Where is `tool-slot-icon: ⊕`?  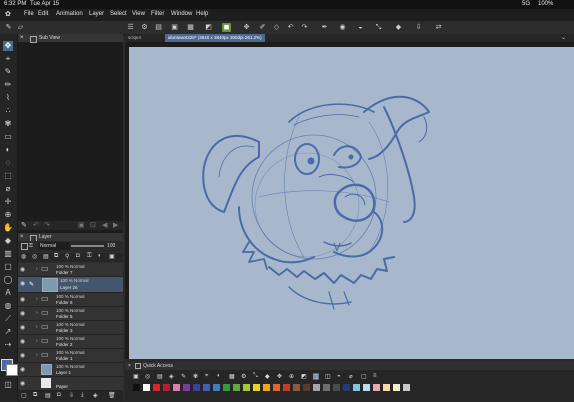 tool-slot-icon: ⊕ is located at coordinates (291, 376).